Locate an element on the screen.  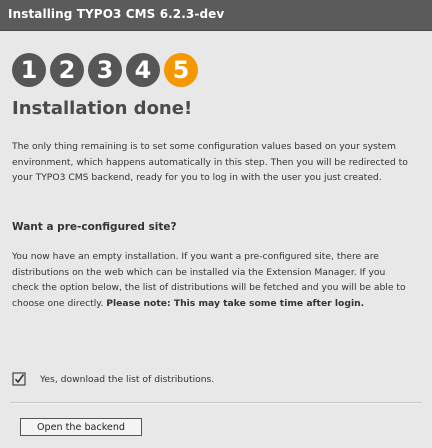
divider is located at coordinates (216, 403).